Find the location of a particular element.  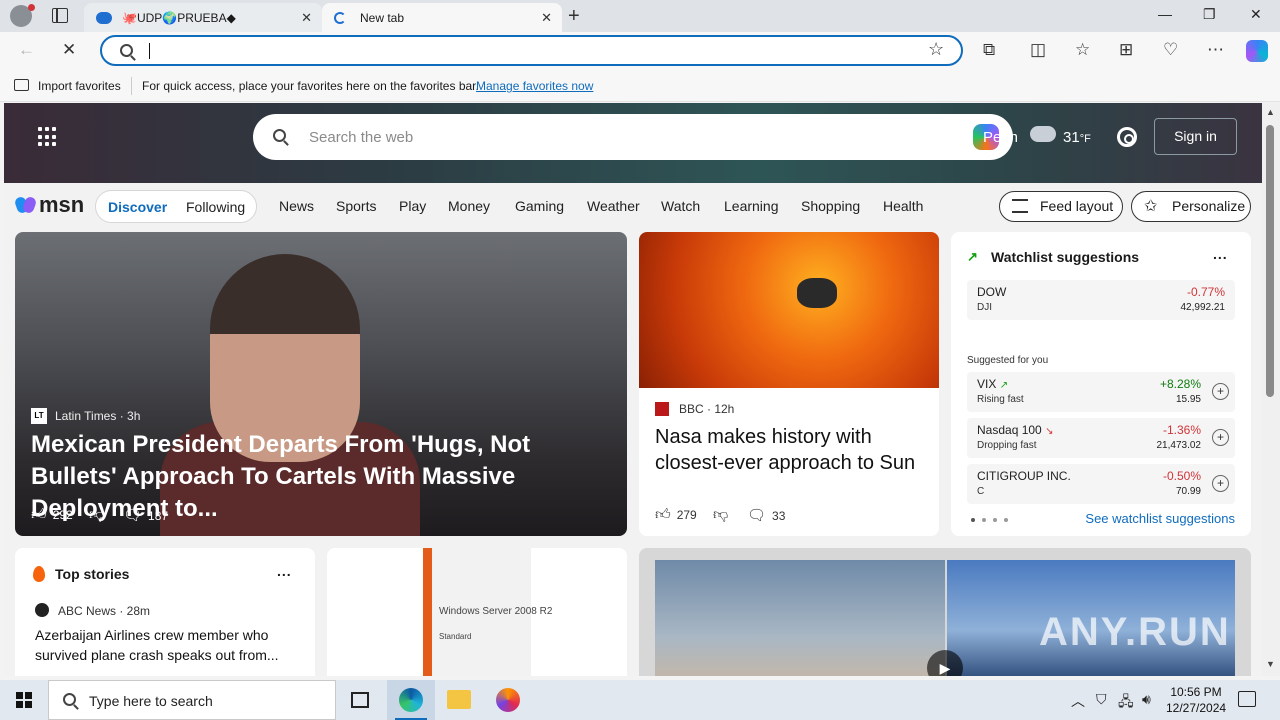

location-label: Perin is located at coordinates (1000, 137).